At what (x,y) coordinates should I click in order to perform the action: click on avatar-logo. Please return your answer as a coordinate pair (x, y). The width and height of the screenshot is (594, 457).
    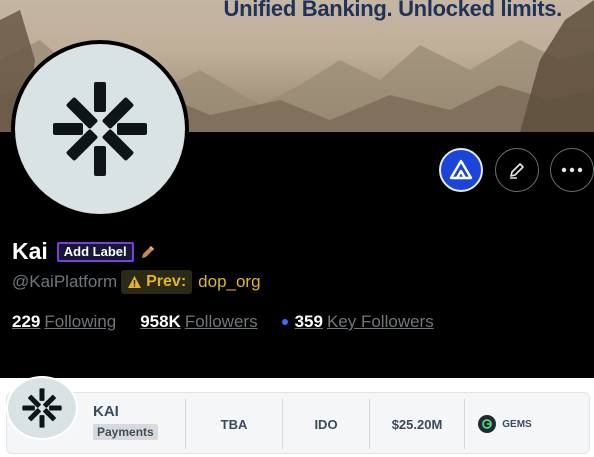
    Looking at the image, I should click on (100, 129).